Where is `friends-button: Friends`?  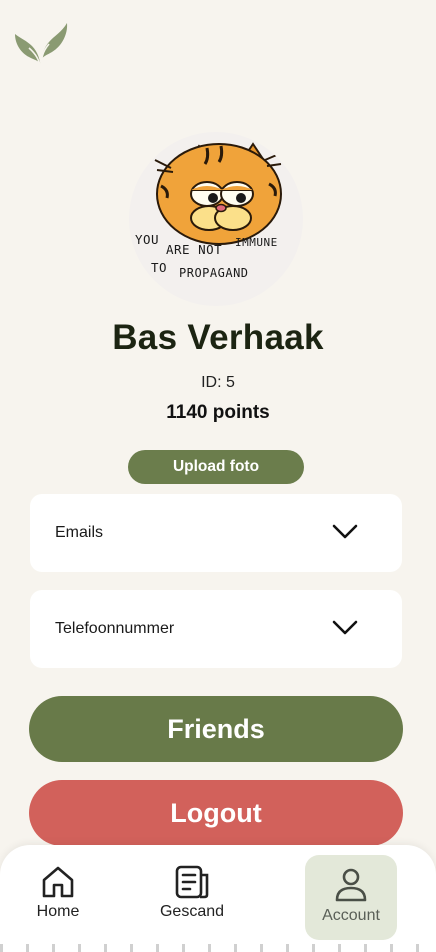
friends-button: Friends is located at coordinates (216, 729).